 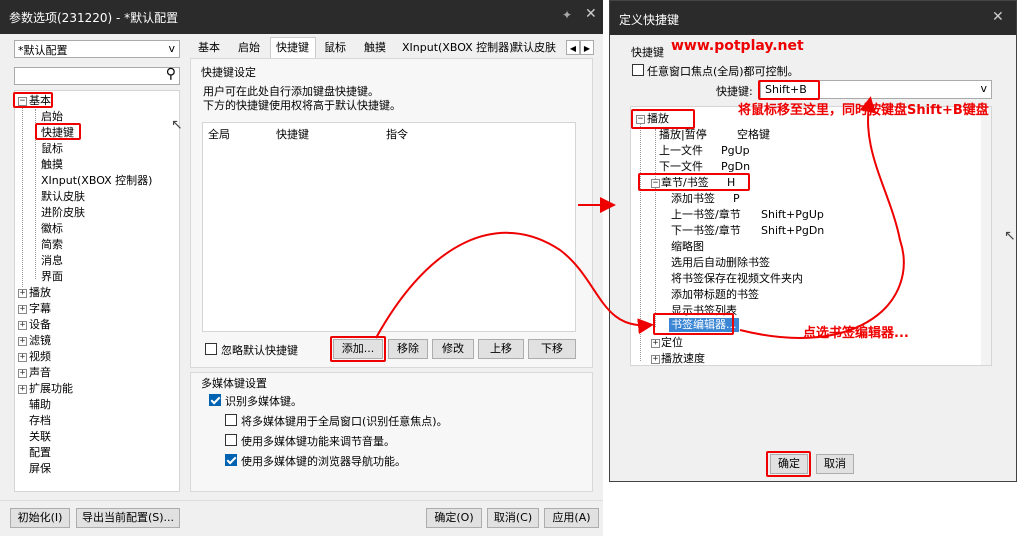 What do you see at coordinates (822, 217) in the screenshot?
I see `arrow-editor-to-key` at bounding box center [822, 217].